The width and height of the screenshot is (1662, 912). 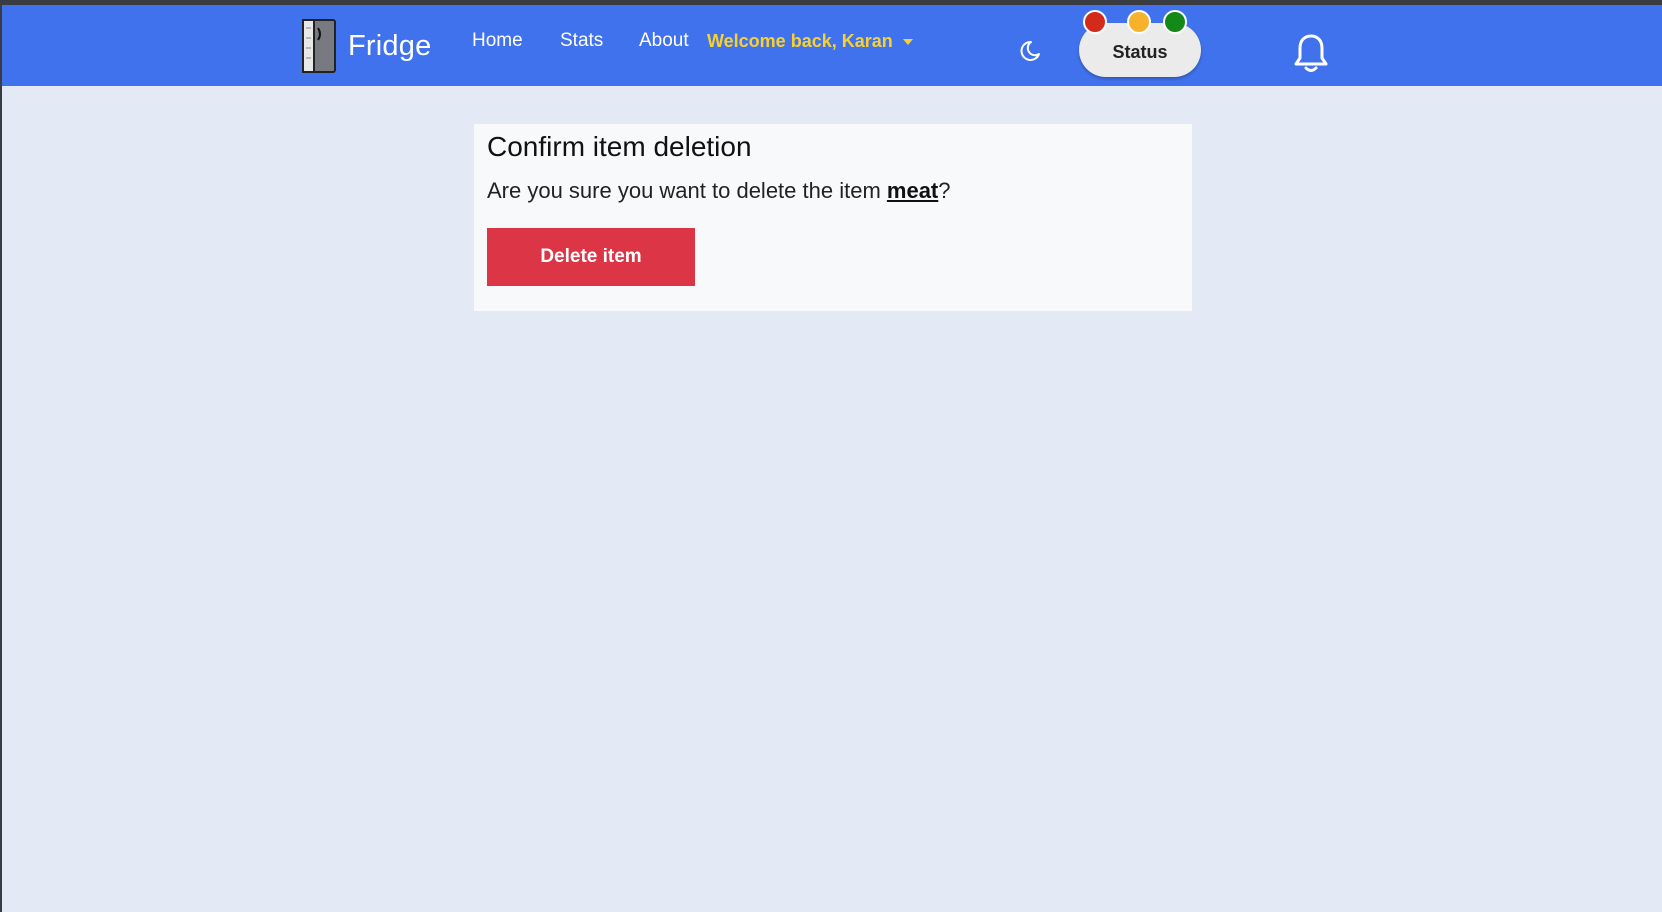 What do you see at coordinates (619, 146) in the screenshot?
I see `card-title: Confirm item deletion` at bounding box center [619, 146].